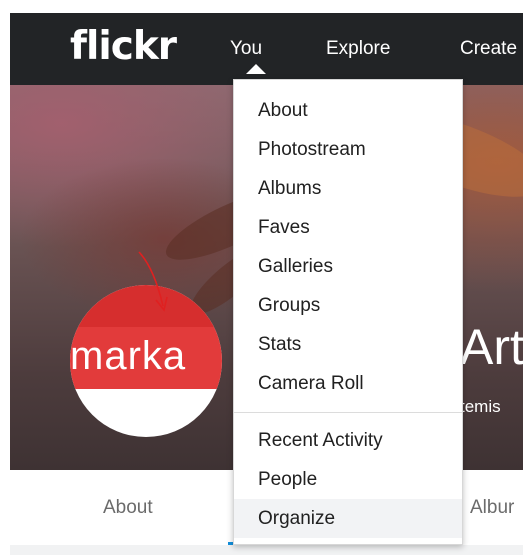 The height and width of the screenshot is (555, 523). What do you see at coordinates (348, 518) in the screenshot?
I see `menu-item-organize: Organize` at bounding box center [348, 518].